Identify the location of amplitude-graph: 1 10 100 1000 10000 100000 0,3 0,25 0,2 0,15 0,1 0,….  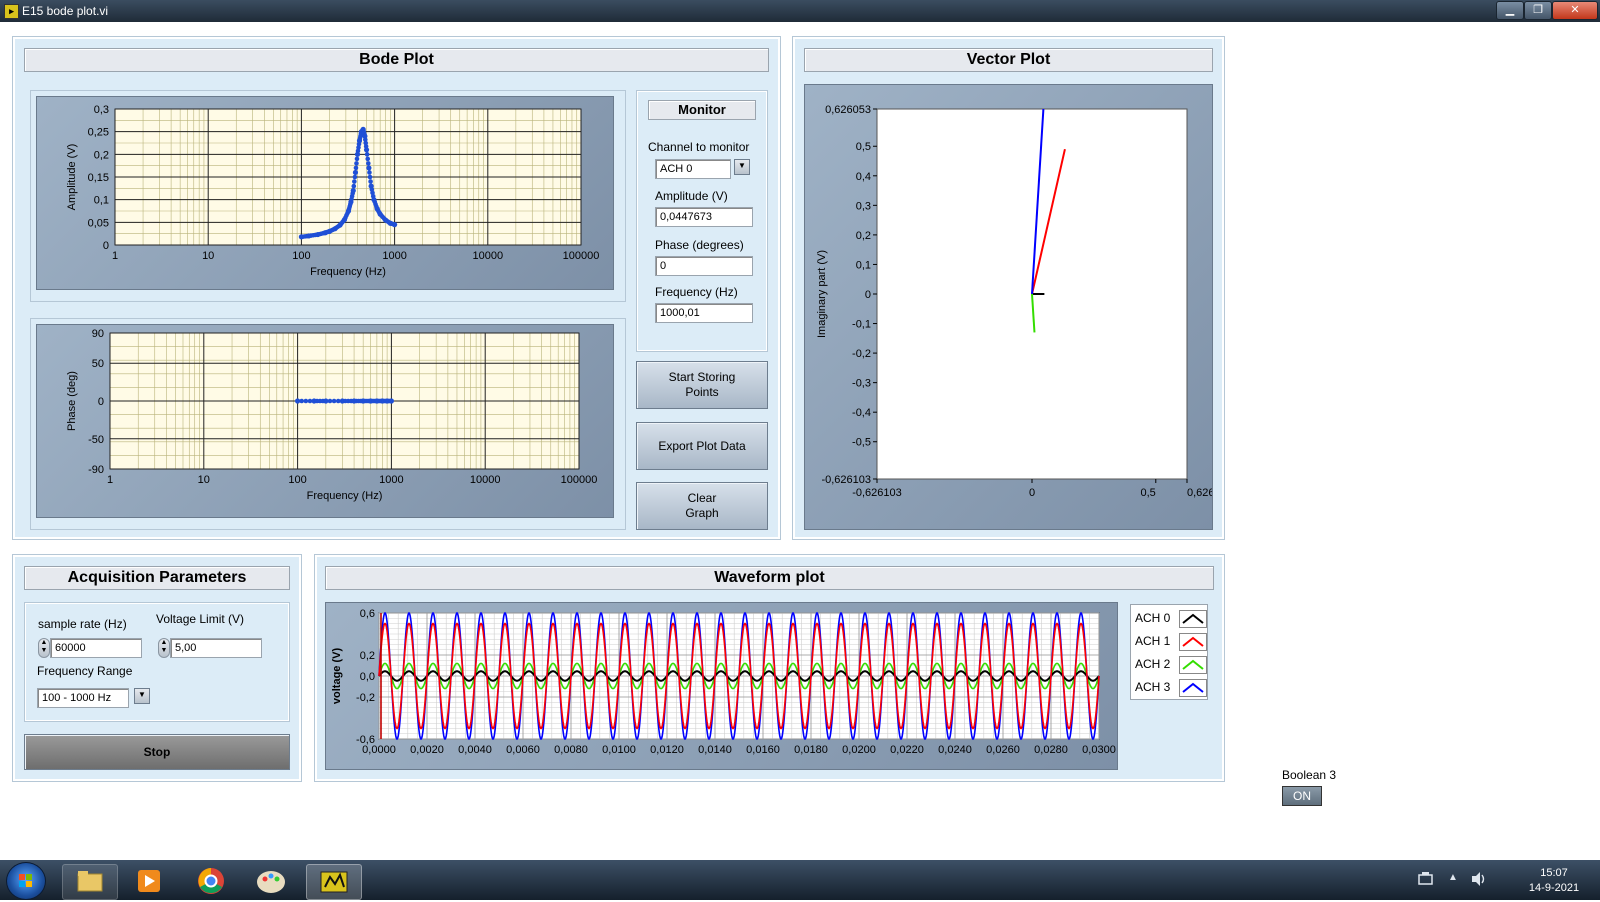
(325, 193).